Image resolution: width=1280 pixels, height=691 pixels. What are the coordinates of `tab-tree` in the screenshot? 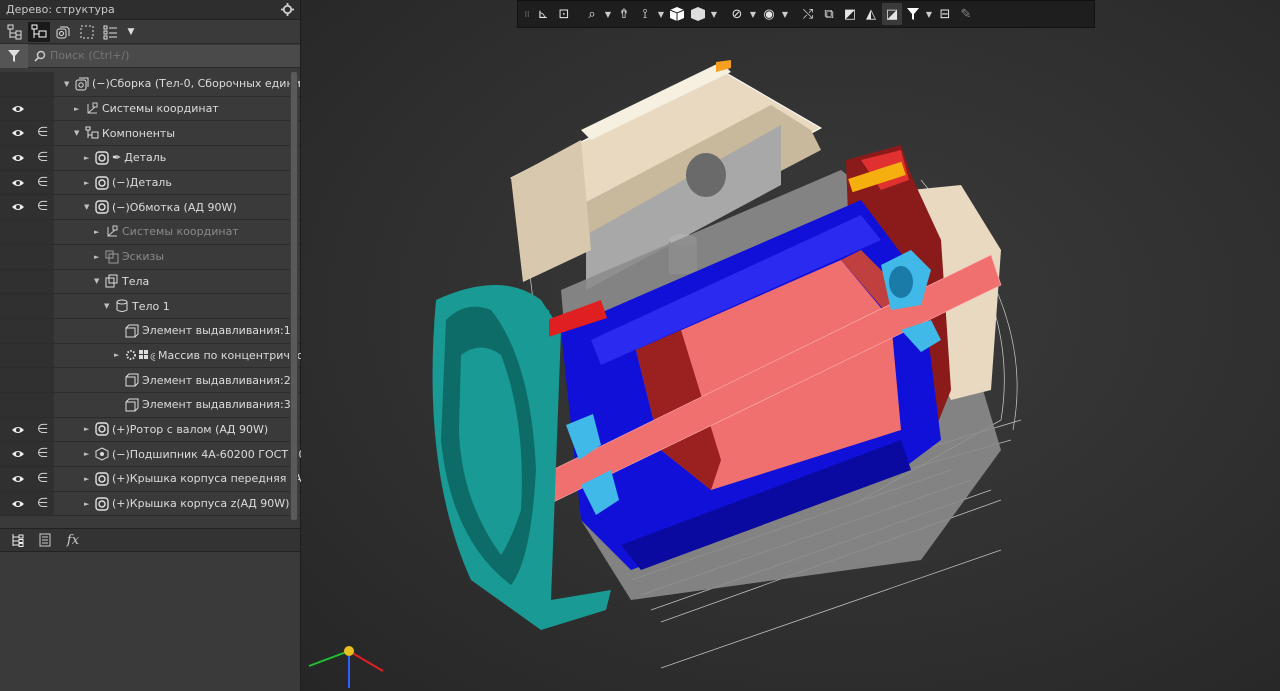 It's located at (17, 540).